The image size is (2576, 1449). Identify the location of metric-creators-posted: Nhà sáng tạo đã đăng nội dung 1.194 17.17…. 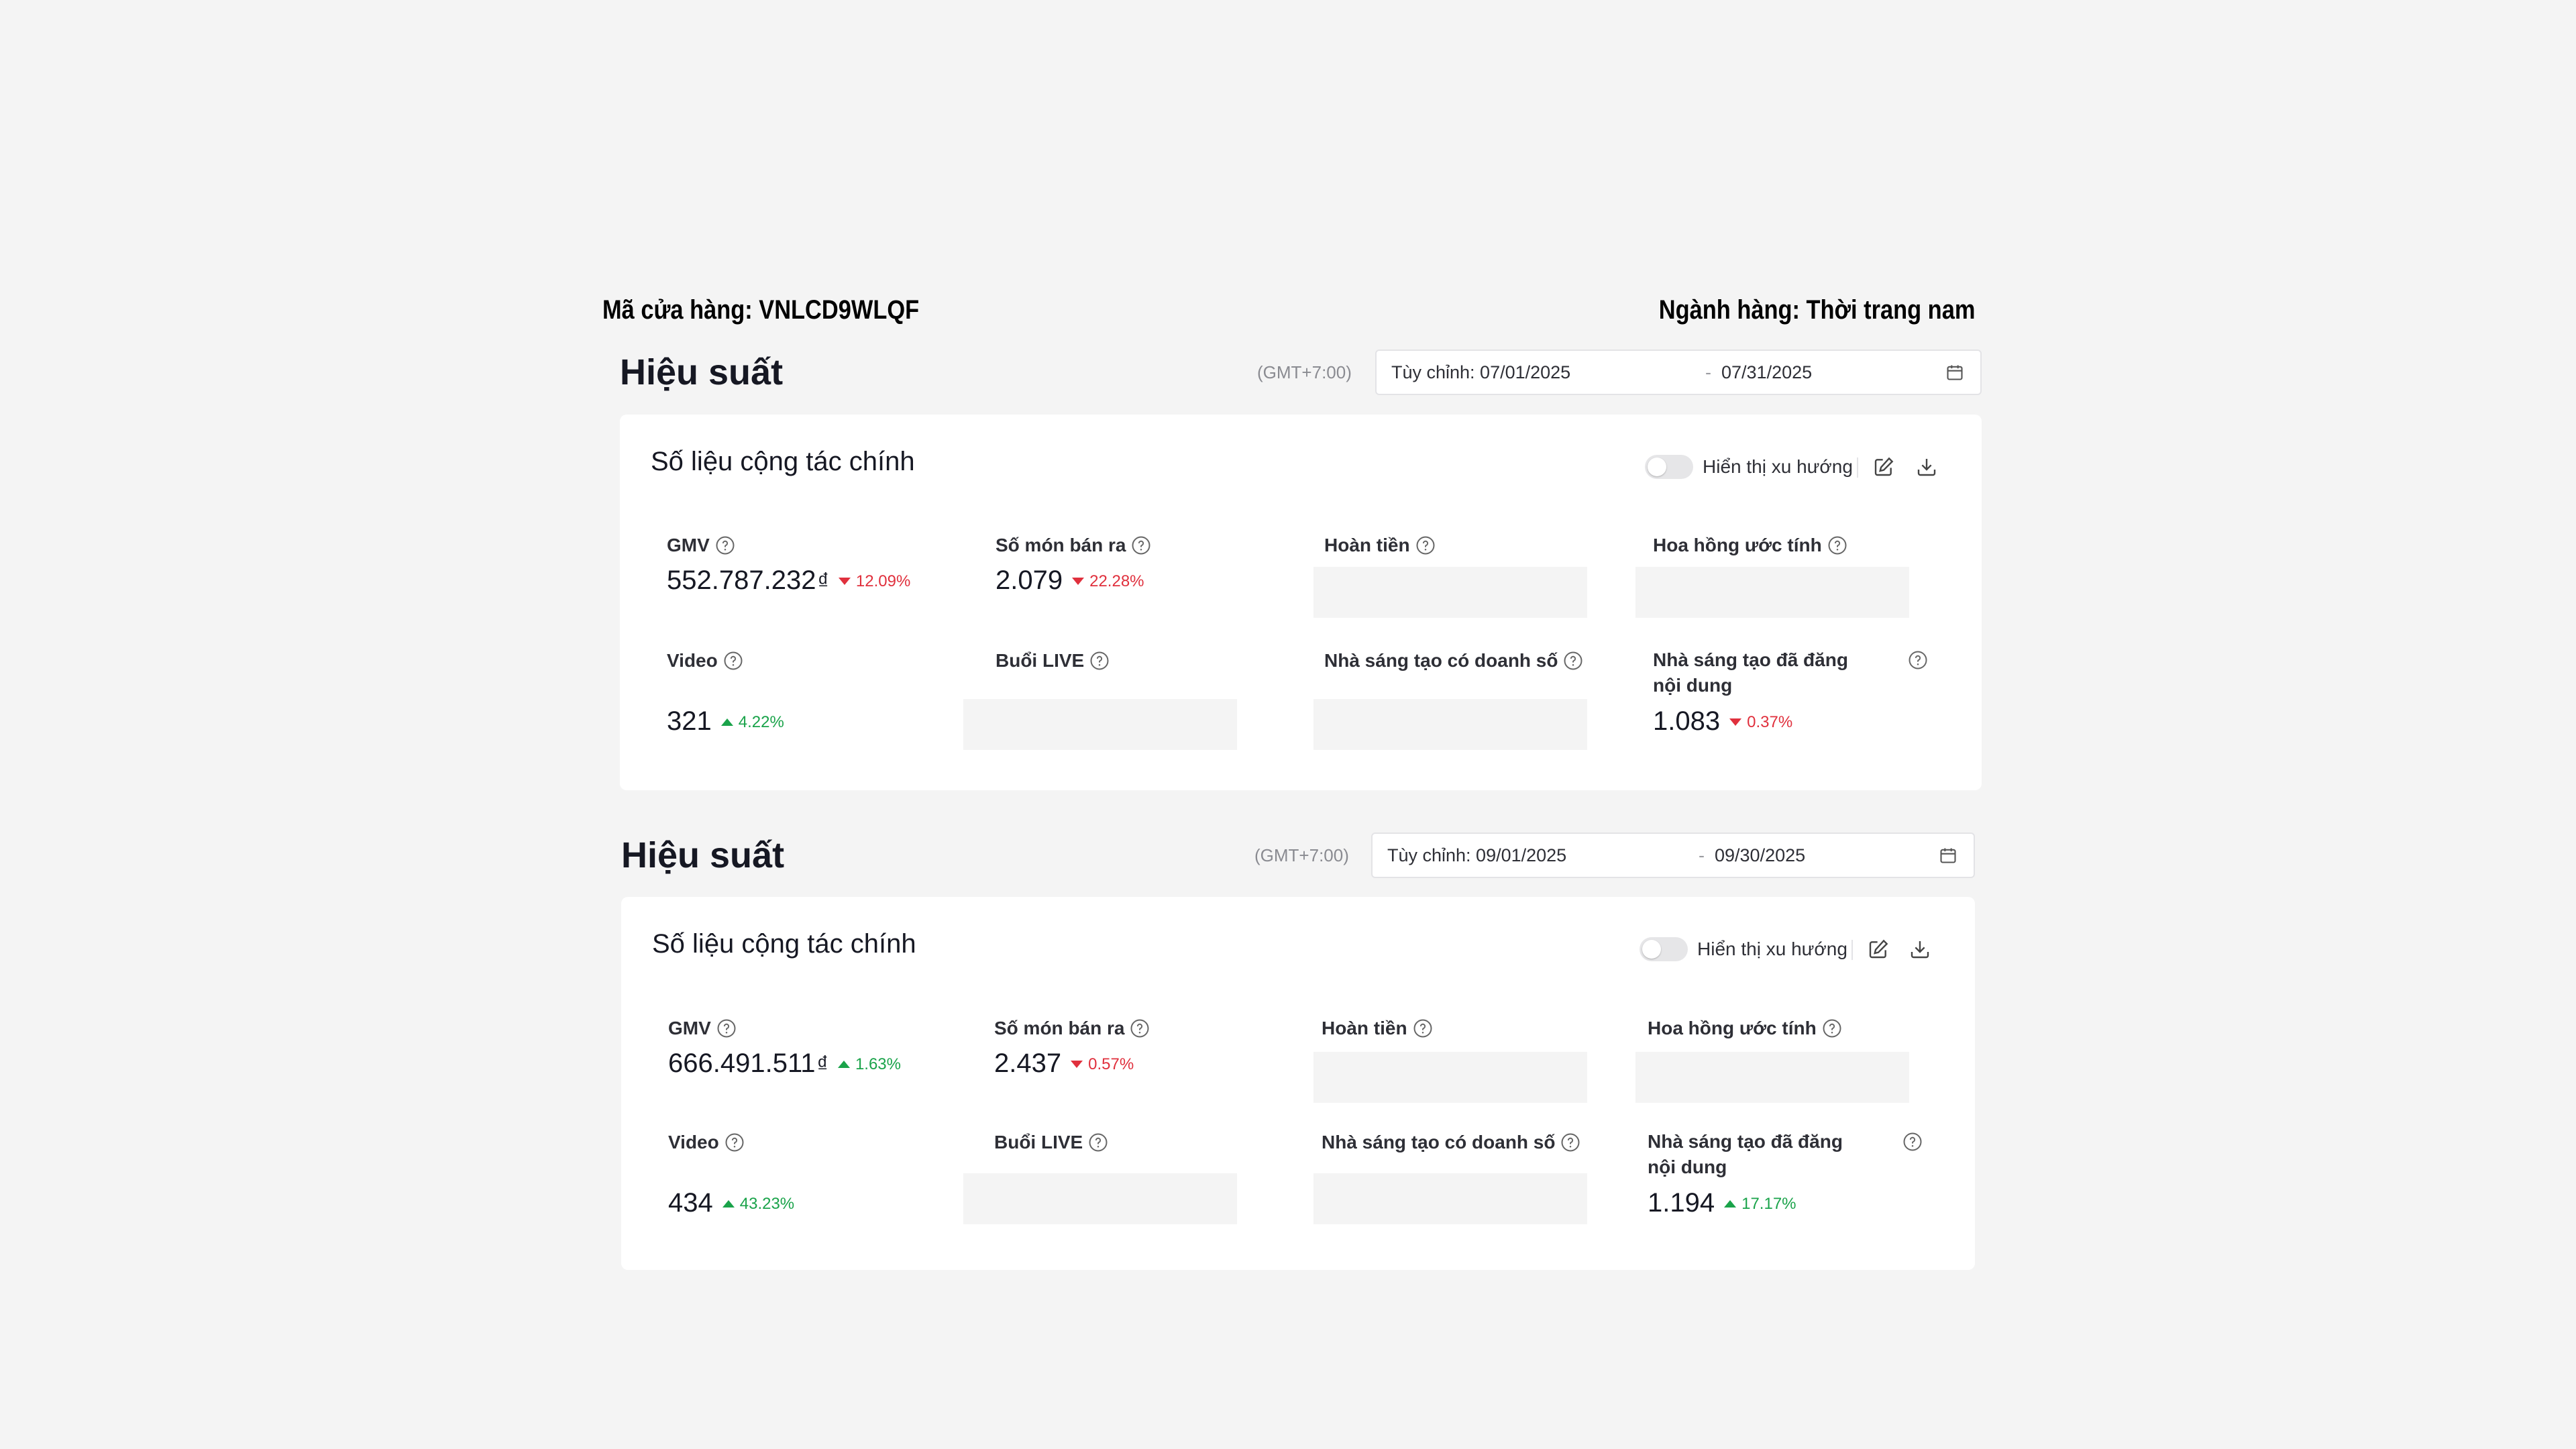
(1792, 1173).